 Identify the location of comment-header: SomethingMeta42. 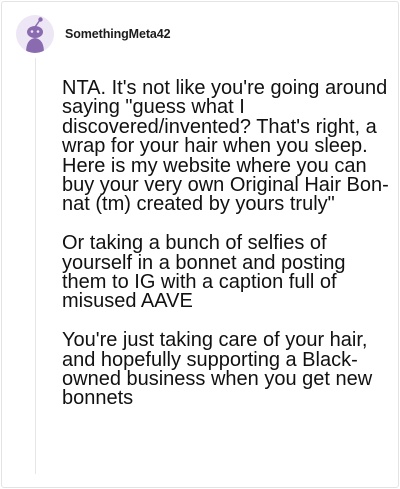
(93, 34).